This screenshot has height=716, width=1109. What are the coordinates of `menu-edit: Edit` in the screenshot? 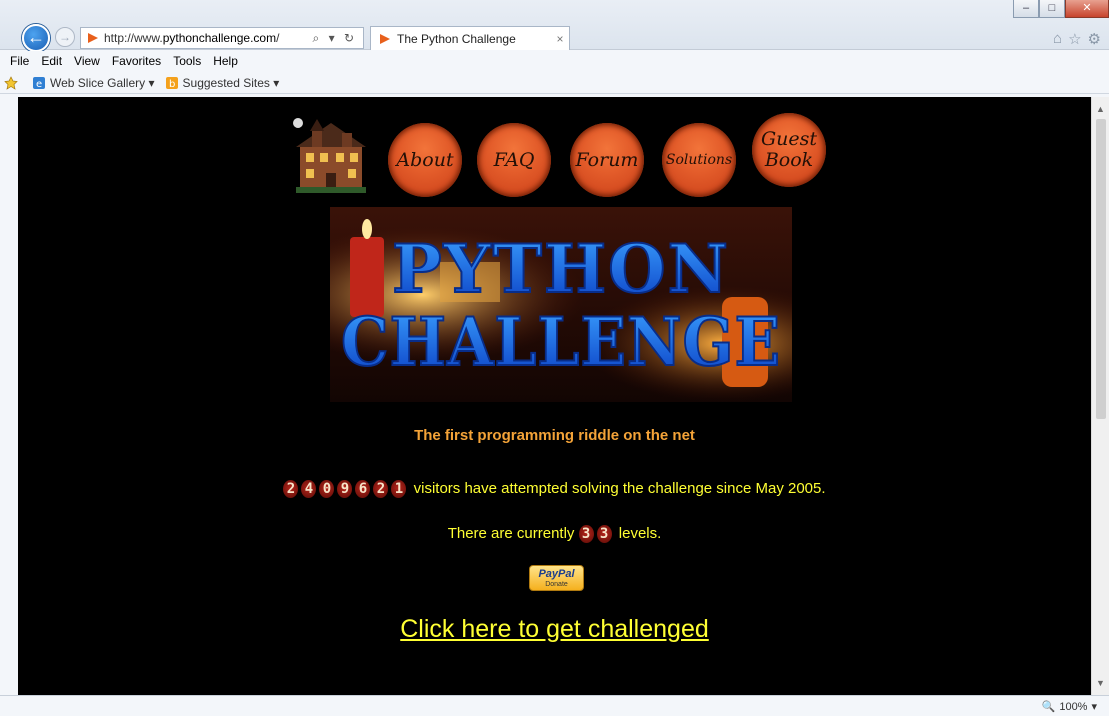 It's located at (51, 61).